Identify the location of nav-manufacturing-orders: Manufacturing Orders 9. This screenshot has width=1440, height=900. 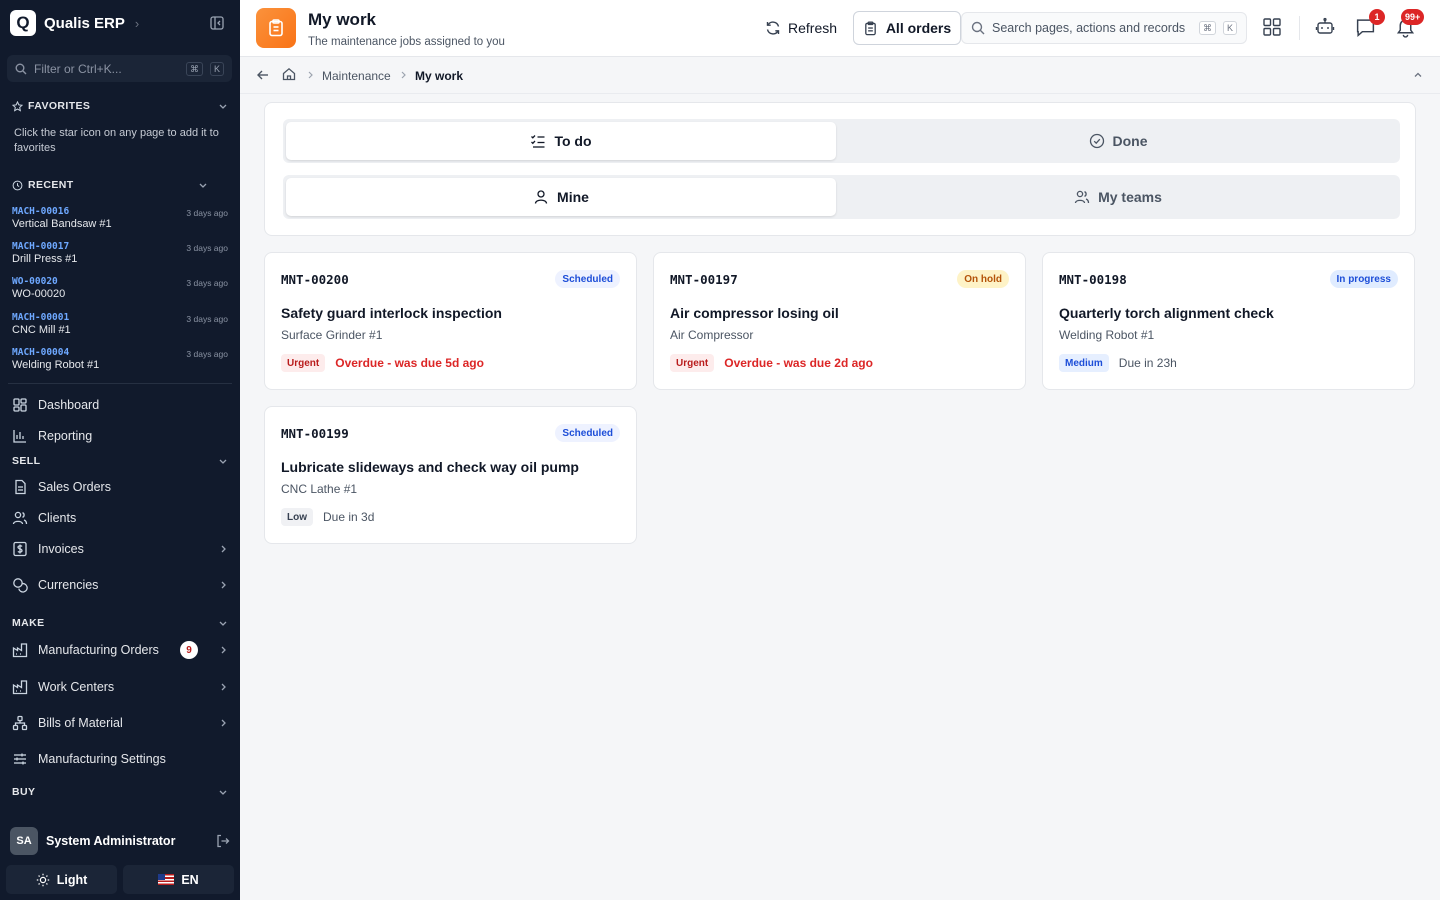
(120, 650).